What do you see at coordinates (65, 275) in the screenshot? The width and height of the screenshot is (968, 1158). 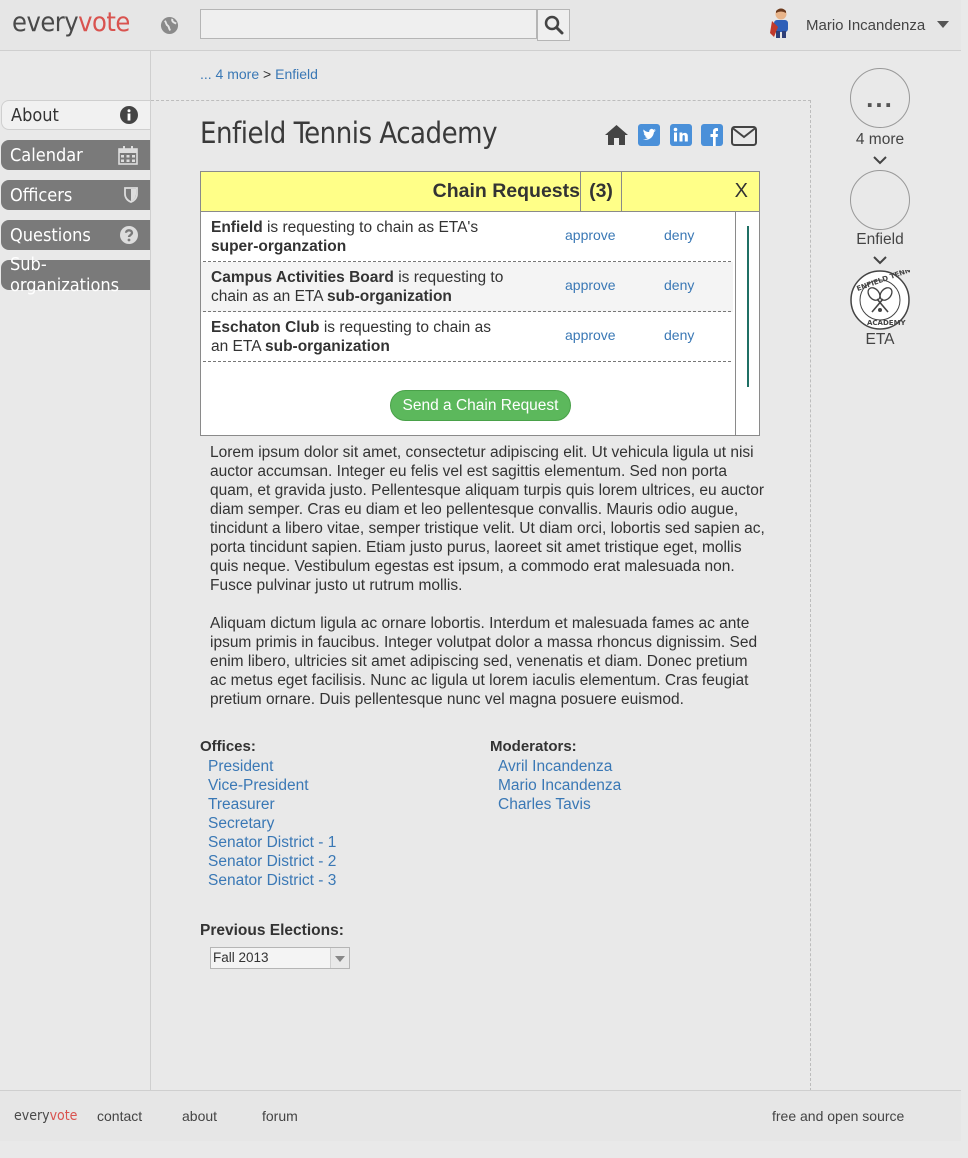 I see `sidebar-item-label: Sub-organizations` at bounding box center [65, 275].